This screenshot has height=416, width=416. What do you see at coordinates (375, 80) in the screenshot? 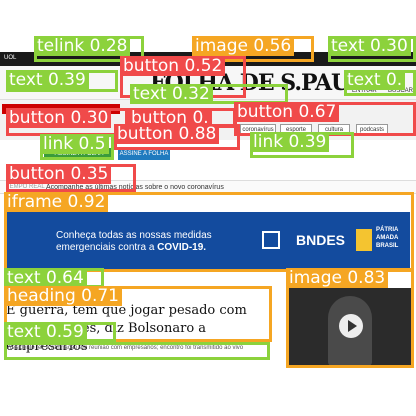
I see `overlay-label-7: text 0.` at bounding box center [375, 80].